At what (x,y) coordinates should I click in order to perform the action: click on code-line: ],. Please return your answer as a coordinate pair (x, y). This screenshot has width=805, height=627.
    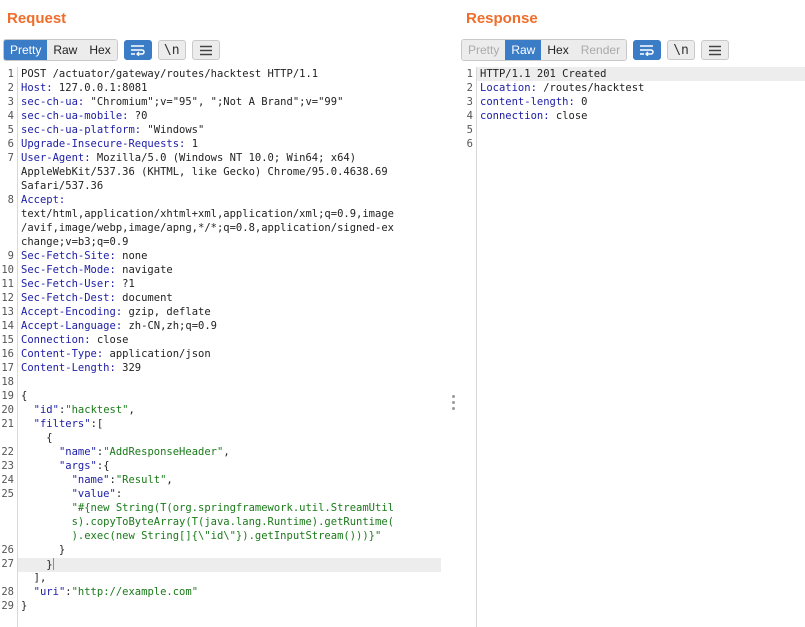
    Looking at the image, I should click on (34, 578).